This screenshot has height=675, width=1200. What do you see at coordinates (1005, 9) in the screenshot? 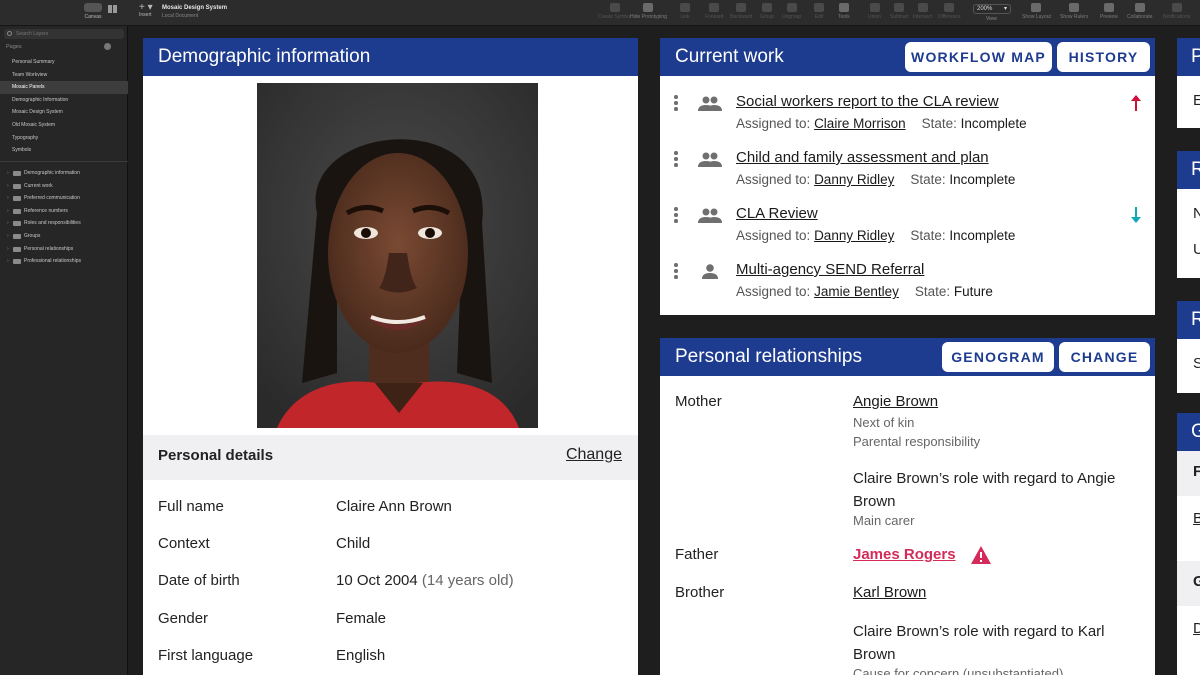
I see `chevron-down-icon: ▾` at bounding box center [1005, 9].